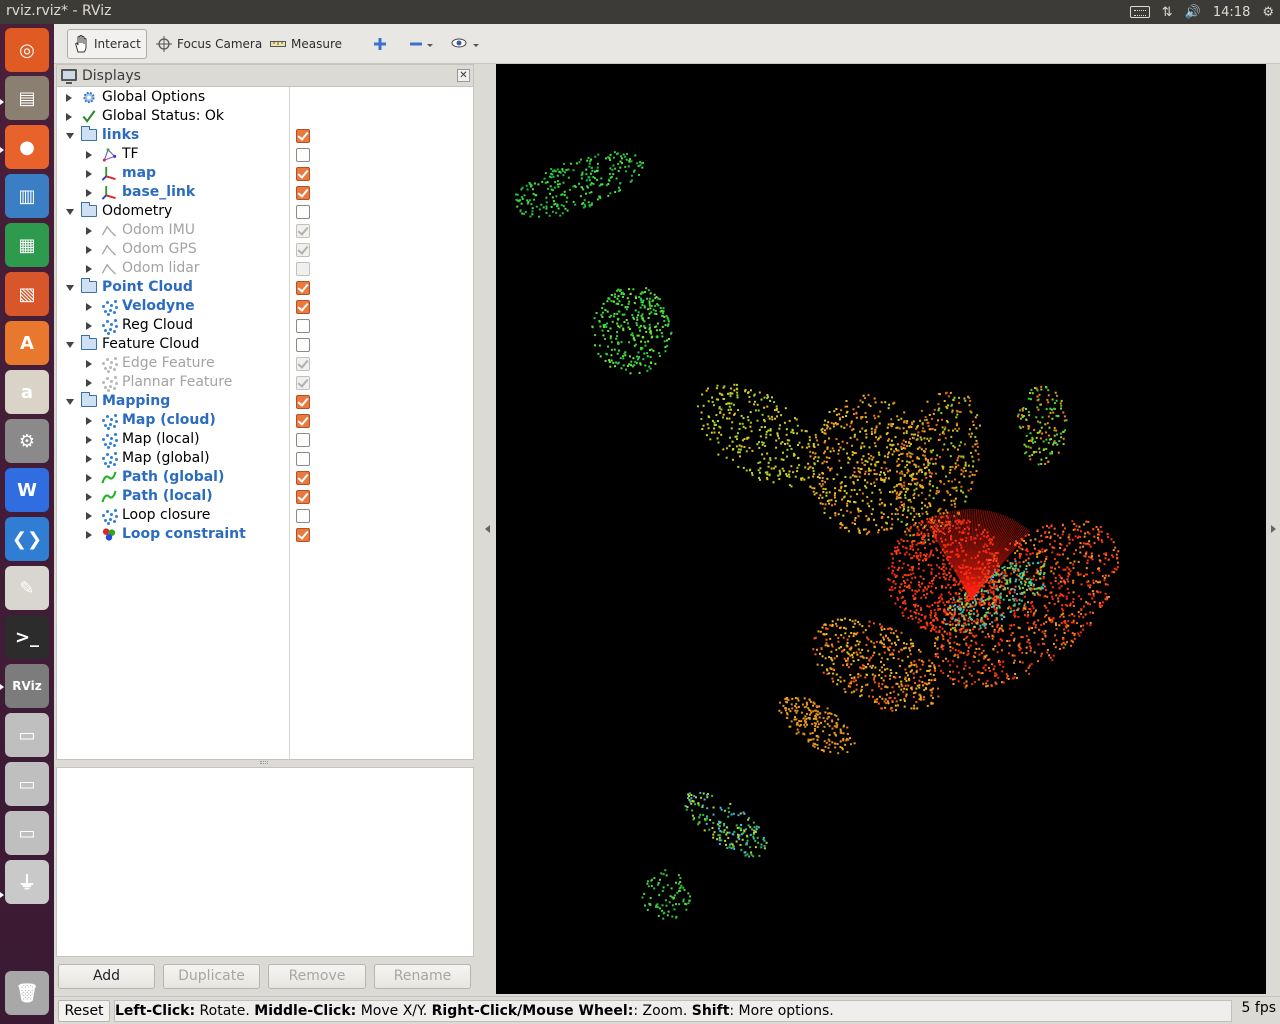  I want to click on focus-camera-tool-button: Focus Camera, so click(209, 44).